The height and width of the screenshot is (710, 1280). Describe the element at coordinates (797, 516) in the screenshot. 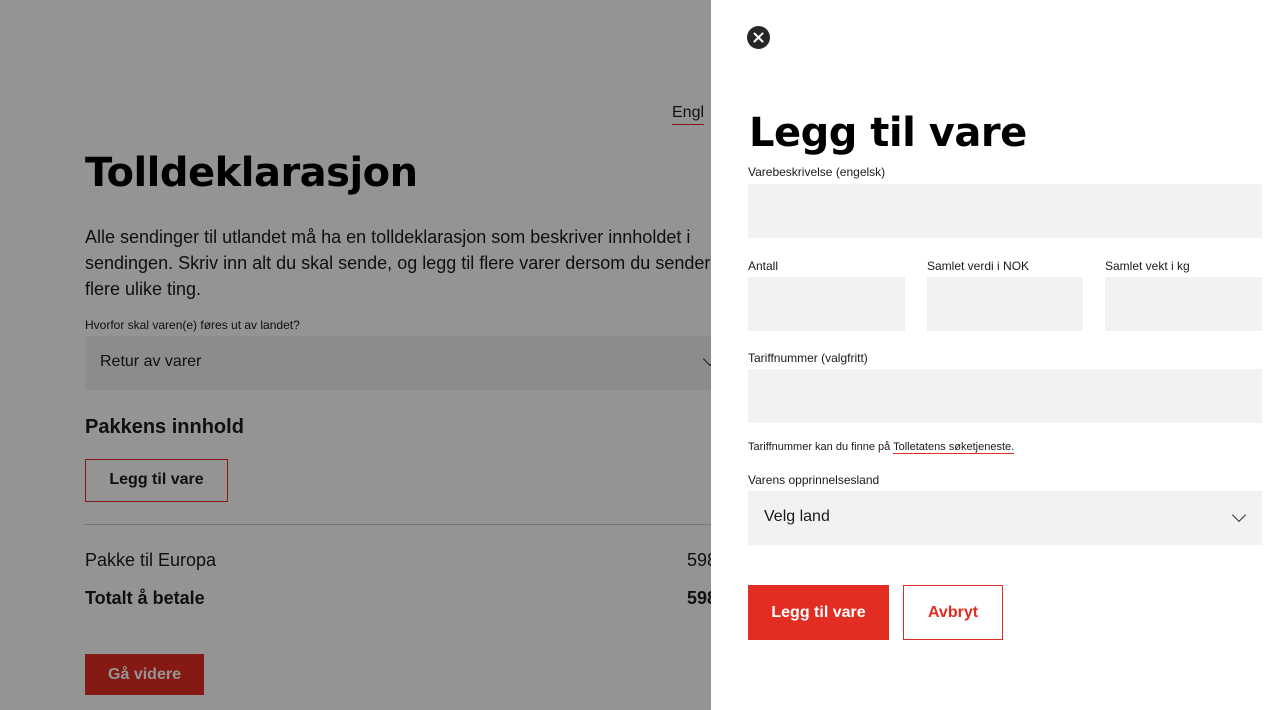

I see `origin-select-value: Velg land` at that location.